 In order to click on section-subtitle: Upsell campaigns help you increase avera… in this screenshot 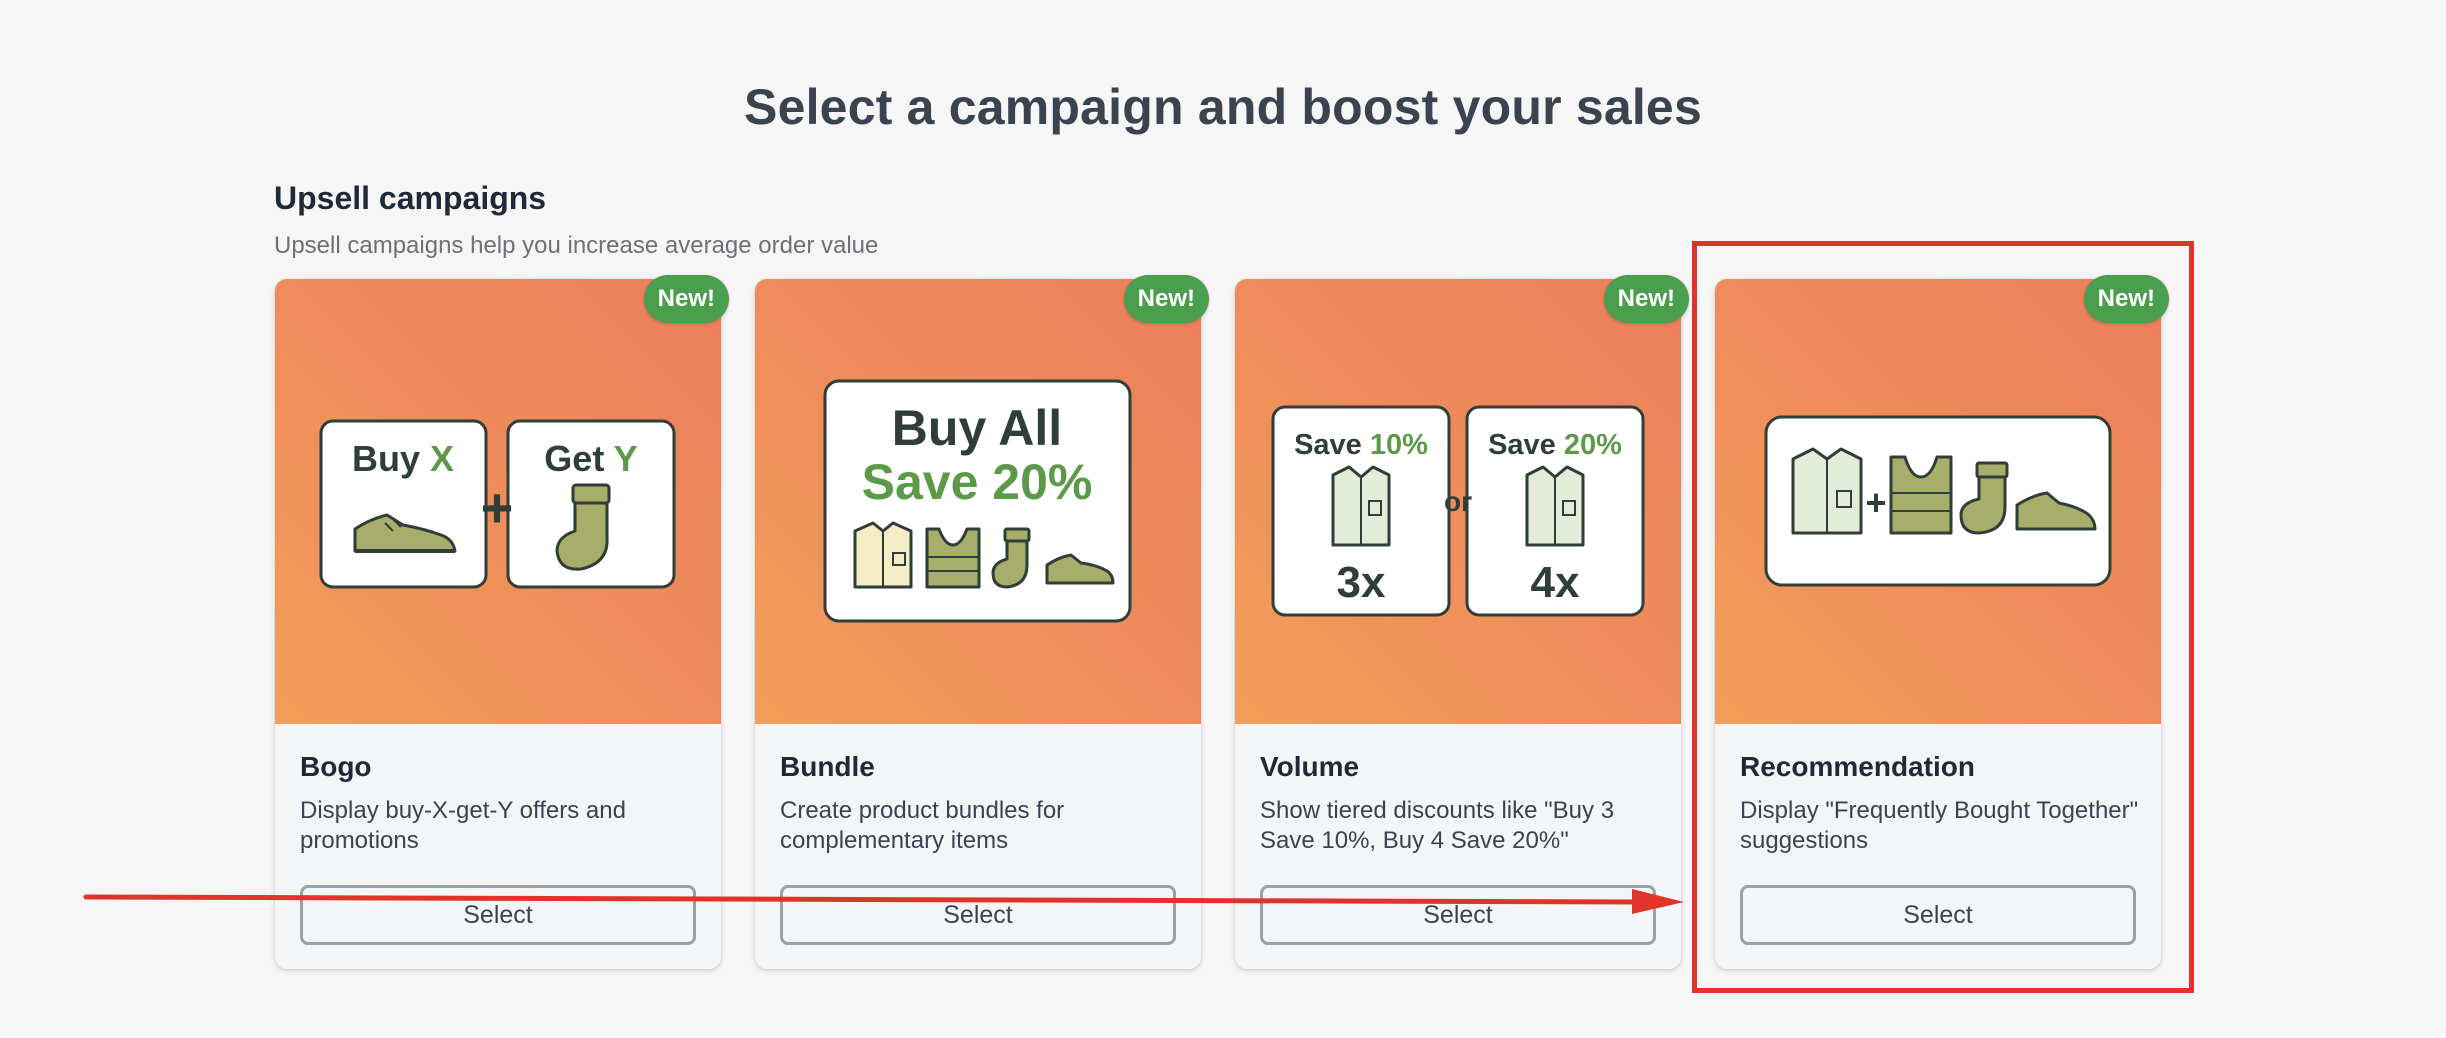, I will do `click(576, 245)`.